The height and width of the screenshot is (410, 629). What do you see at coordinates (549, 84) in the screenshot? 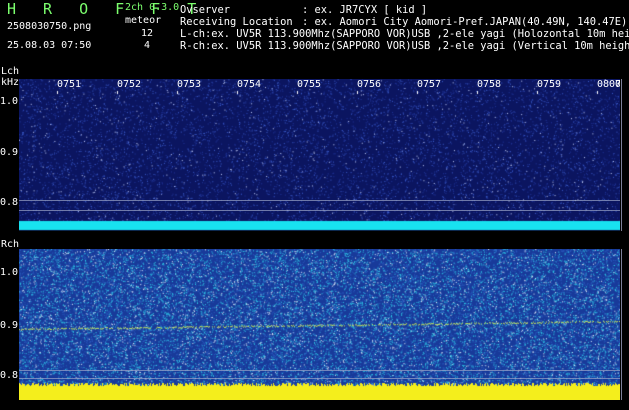
I see `time-tick: 0759` at bounding box center [549, 84].